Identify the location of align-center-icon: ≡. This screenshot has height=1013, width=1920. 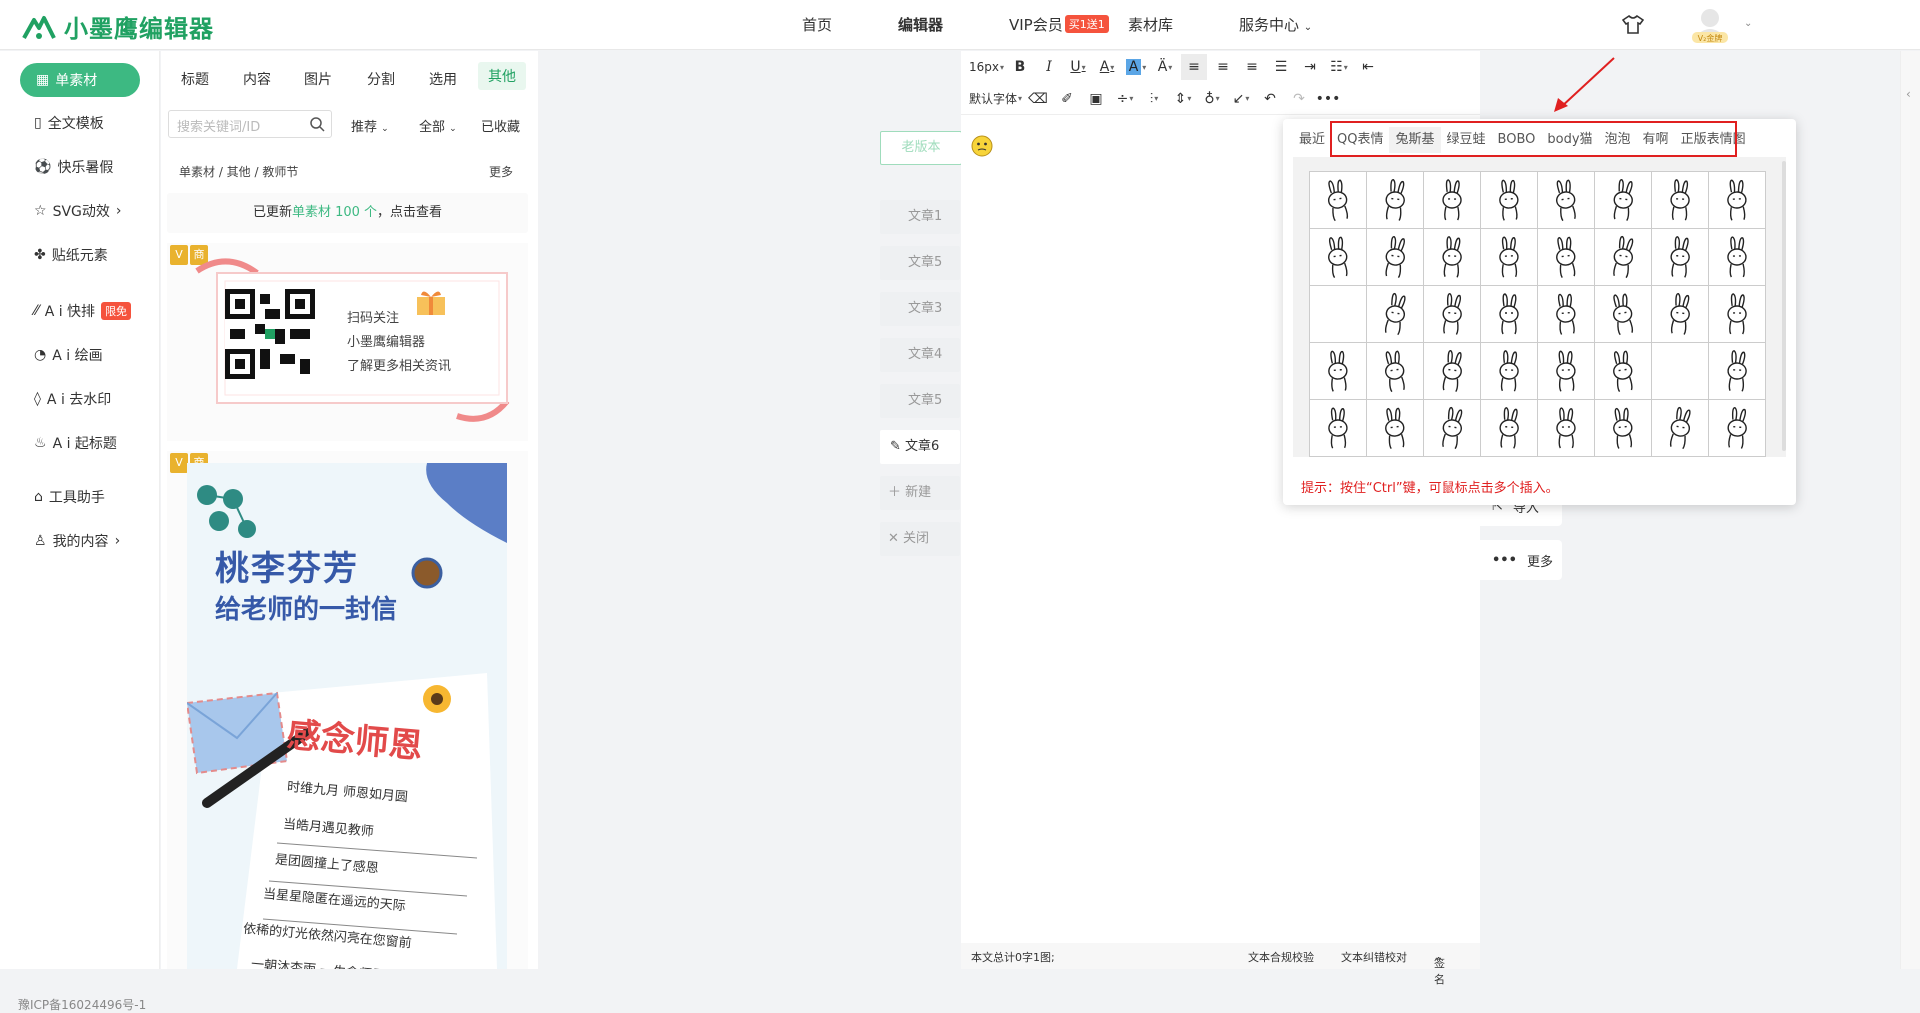
(1223, 67).